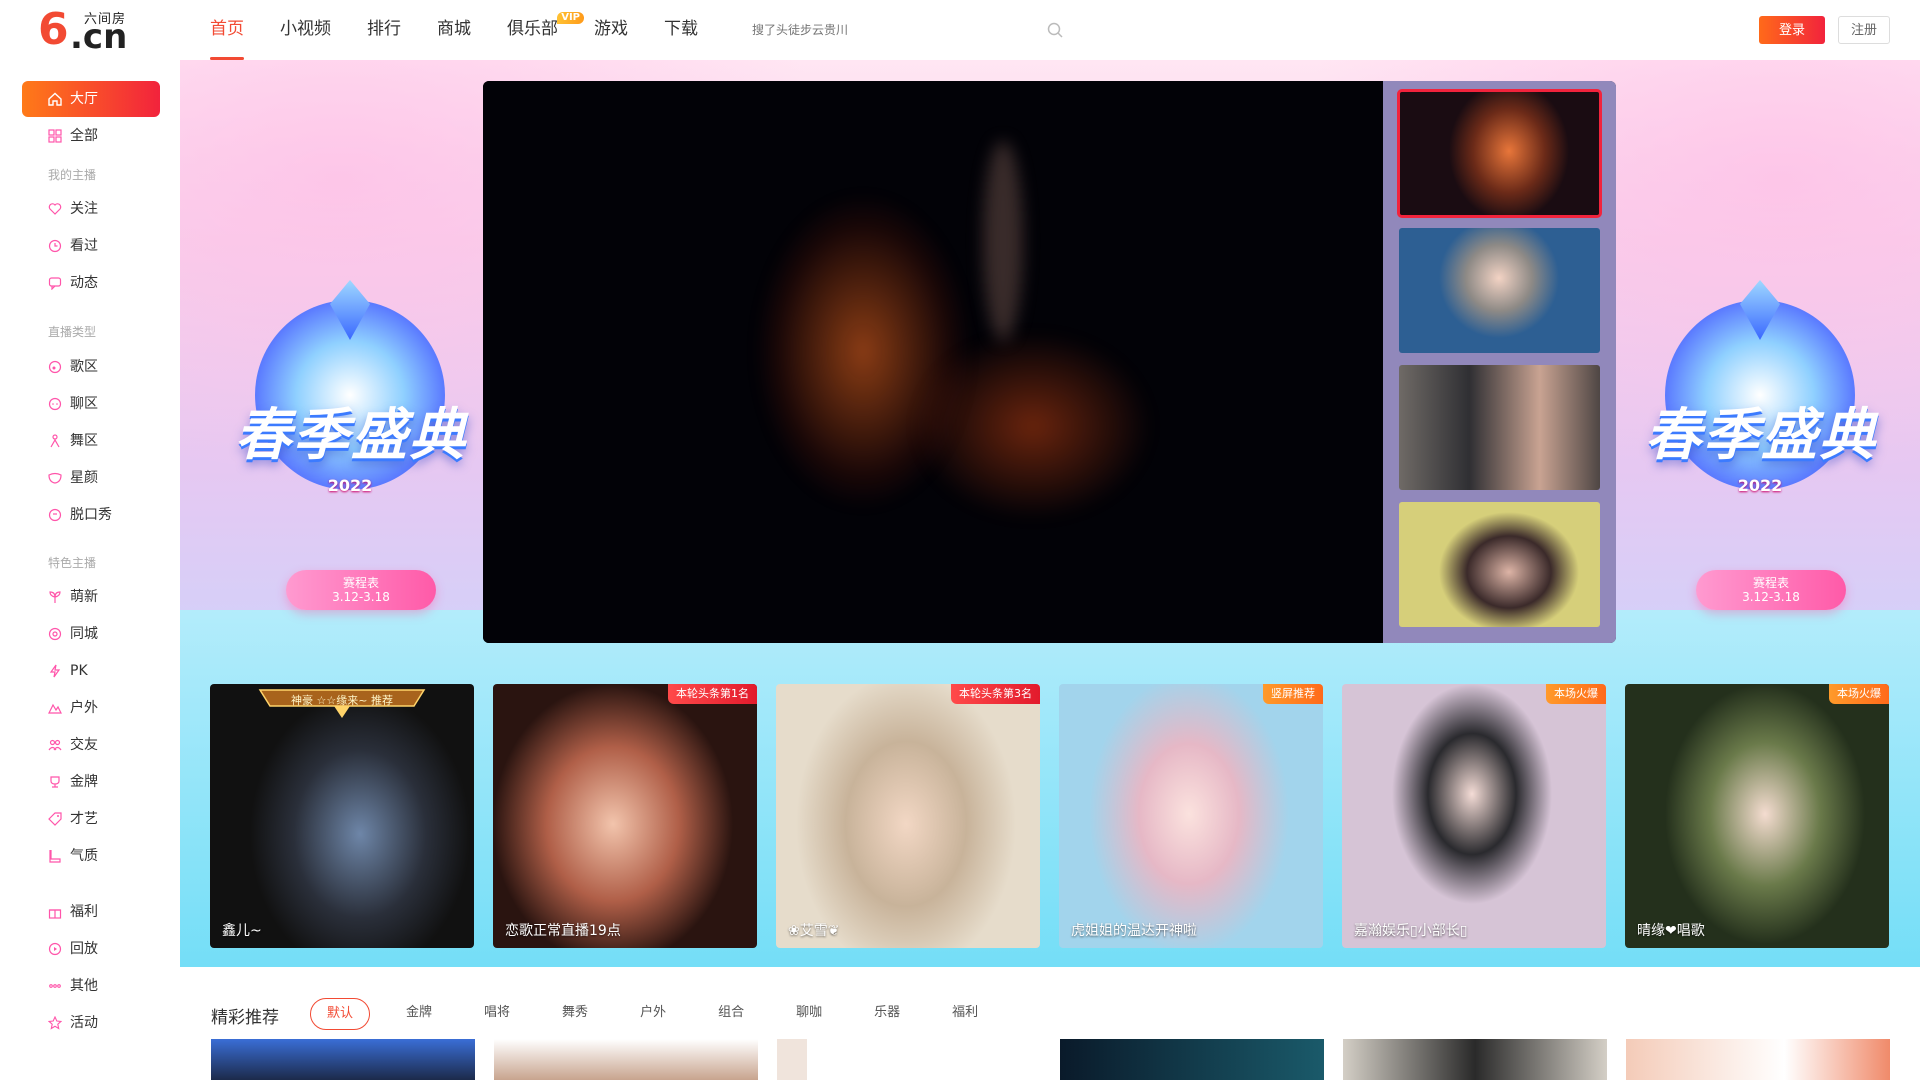 This screenshot has width=1920, height=1080. Describe the element at coordinates (84, 782) in the screenshot. I see `sidebar-item-label: 金牌` at that location.